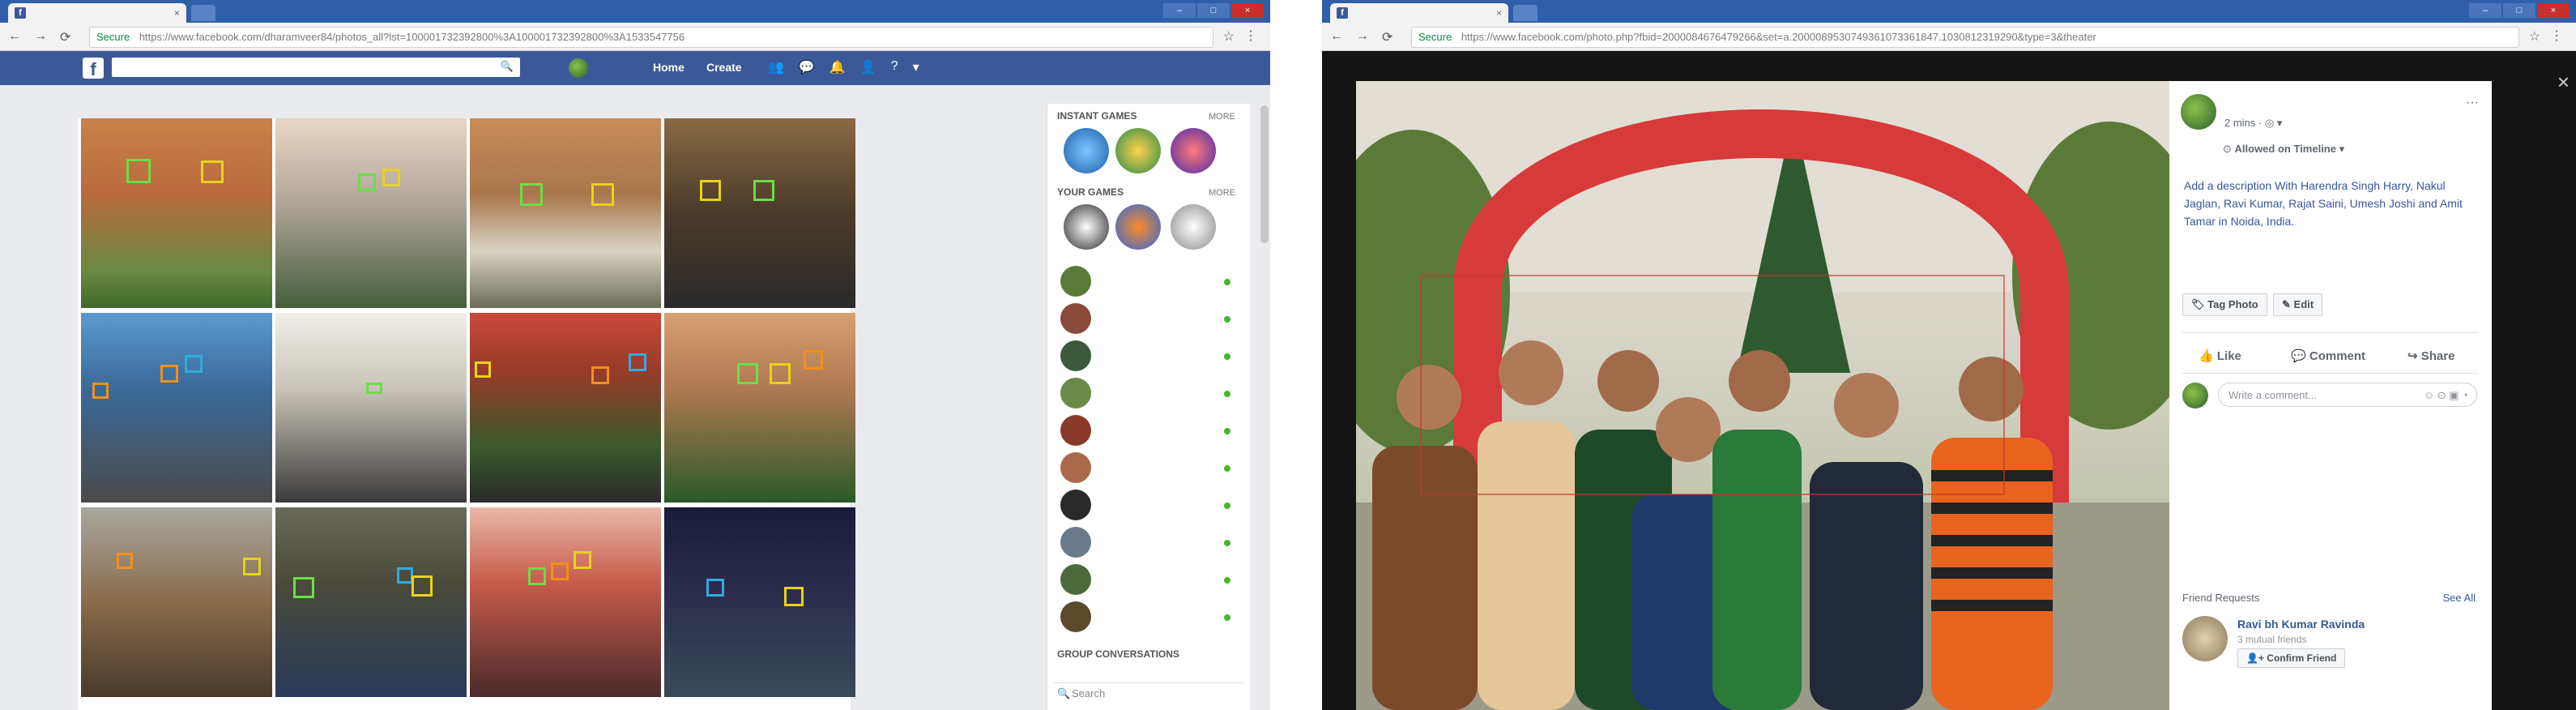 The height and width of the screenshot is (710, 2576). I want to click on thumbs-up-icon: 👍, so click(2206, 356).